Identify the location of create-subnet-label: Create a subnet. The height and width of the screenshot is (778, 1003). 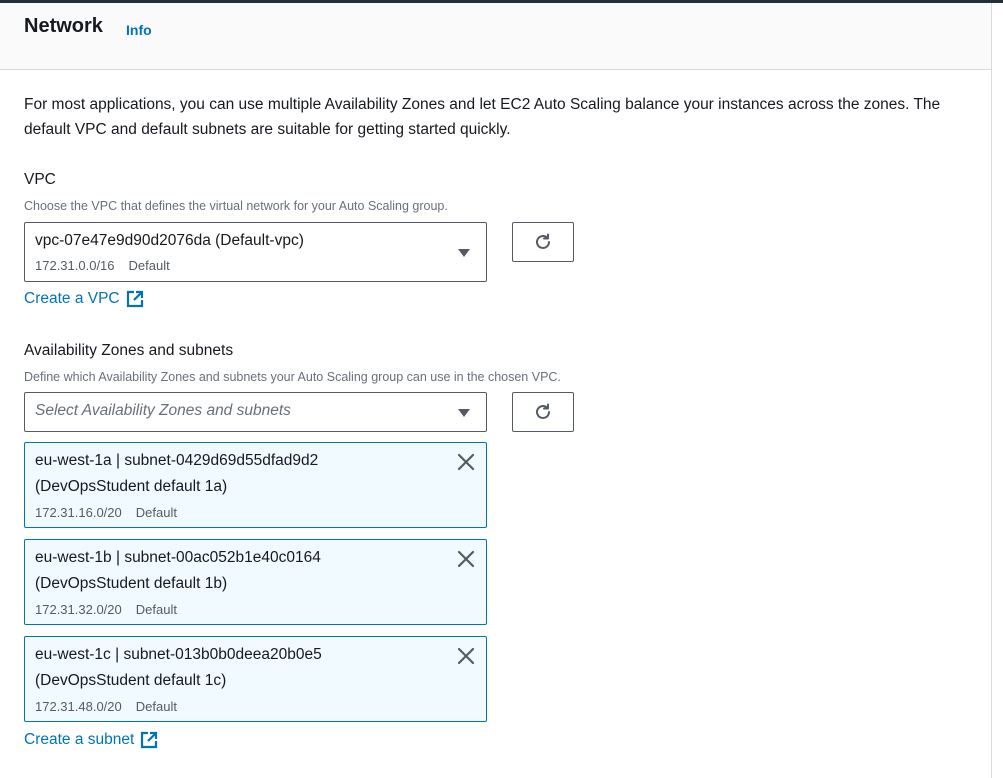
(79, 739).